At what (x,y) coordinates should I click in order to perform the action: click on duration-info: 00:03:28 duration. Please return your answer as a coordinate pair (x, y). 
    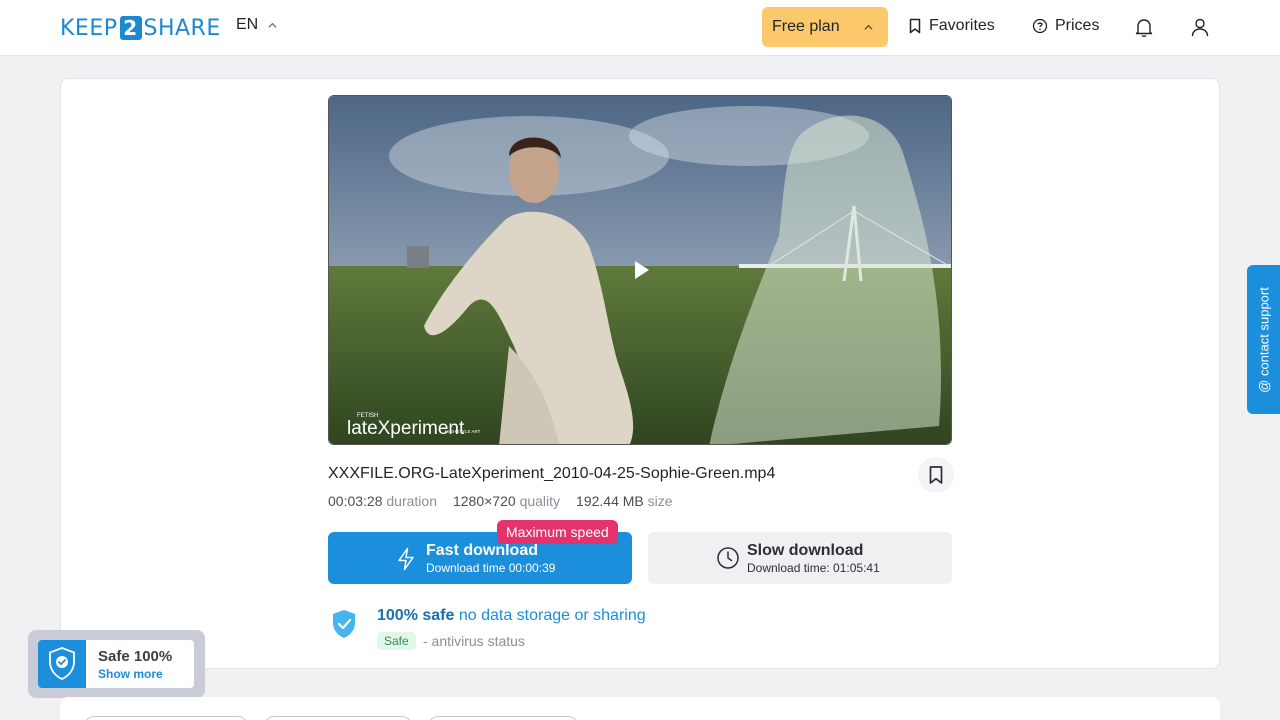
    Looking at the image, I should click on (382, 501).